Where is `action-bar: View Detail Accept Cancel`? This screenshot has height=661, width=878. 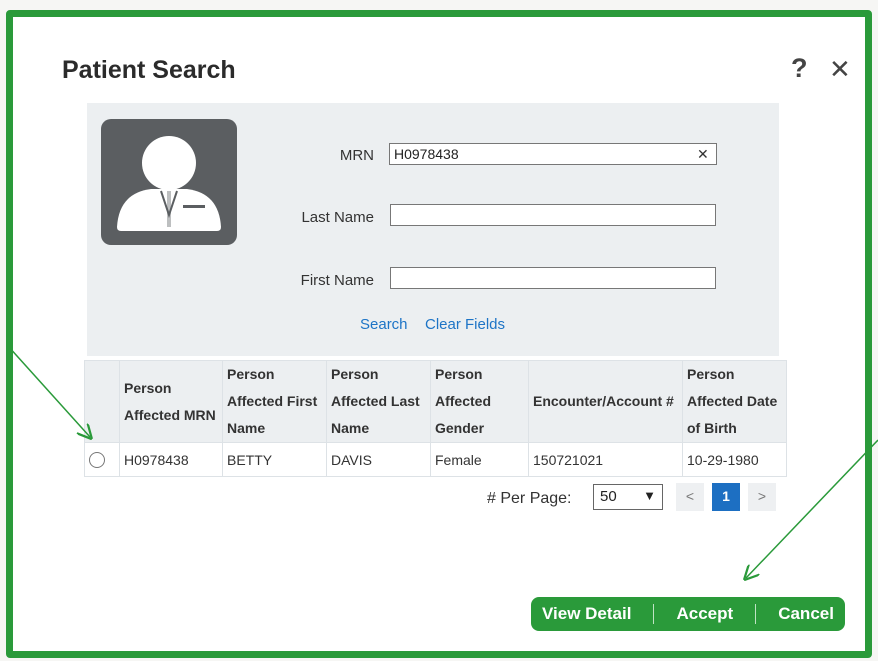 action-bar: View Detail Accept Cancel is located at coordinates (688, 614).